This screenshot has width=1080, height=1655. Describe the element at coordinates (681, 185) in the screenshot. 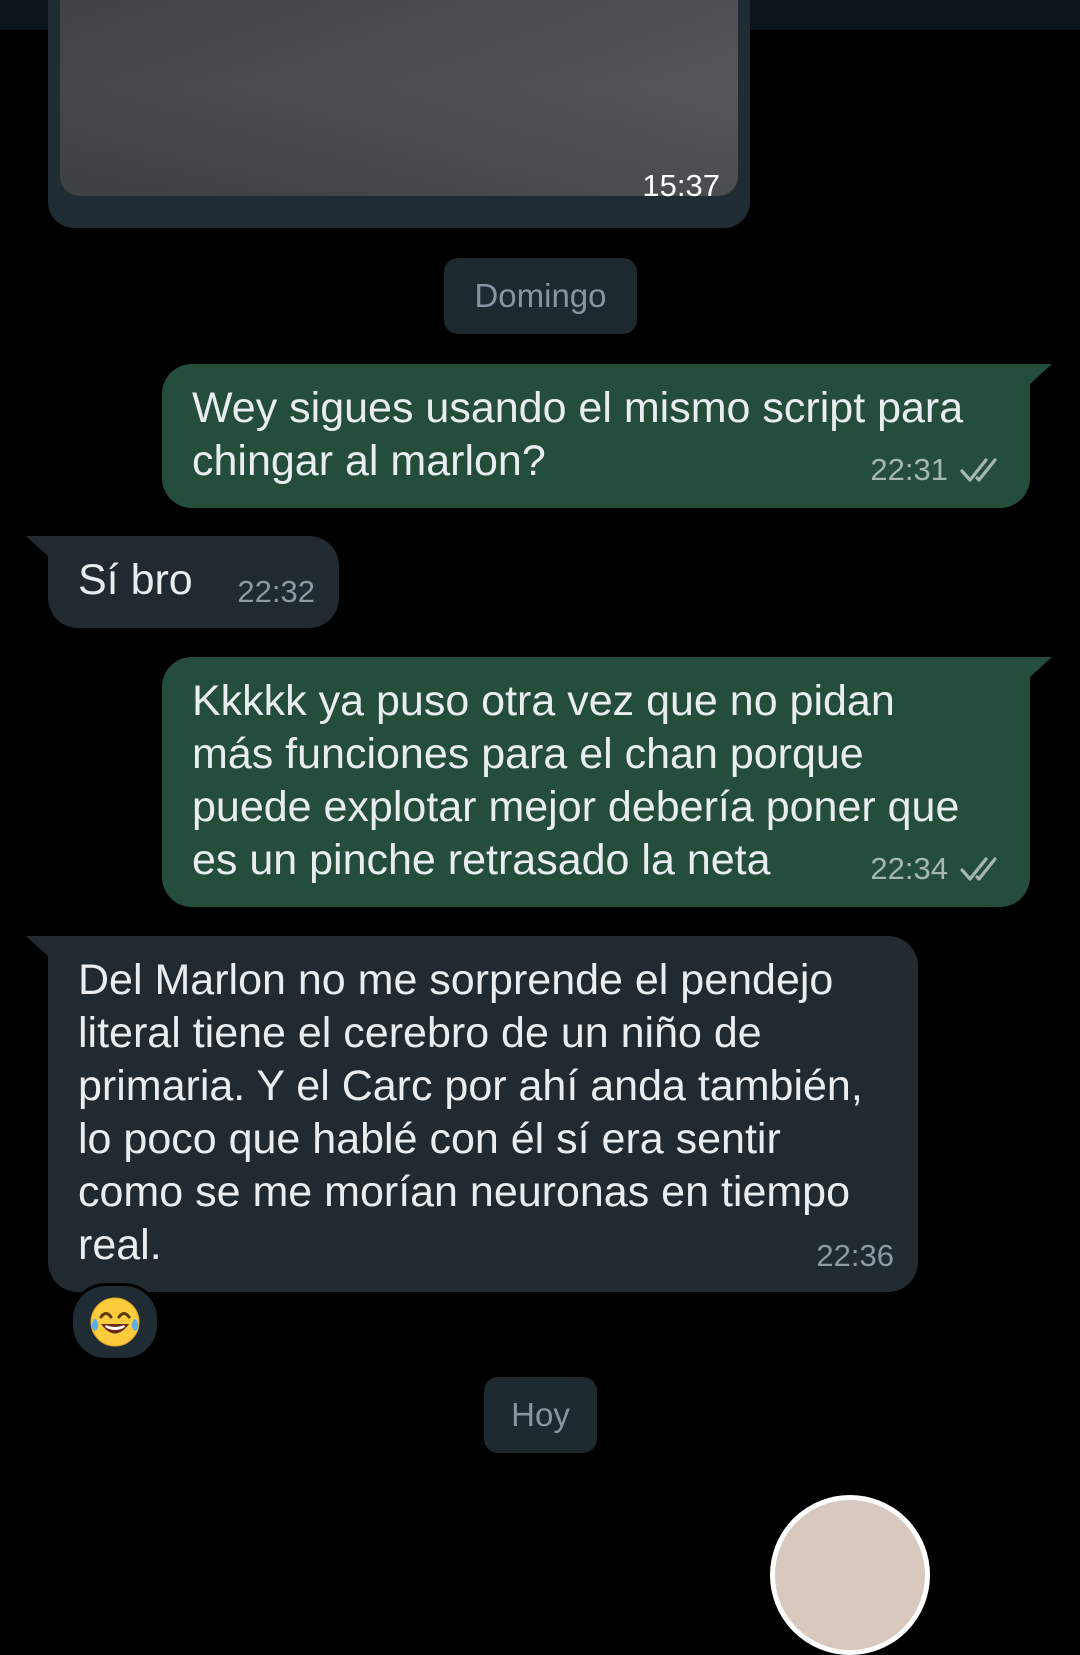

I see `message-time: 15:37` at that location.